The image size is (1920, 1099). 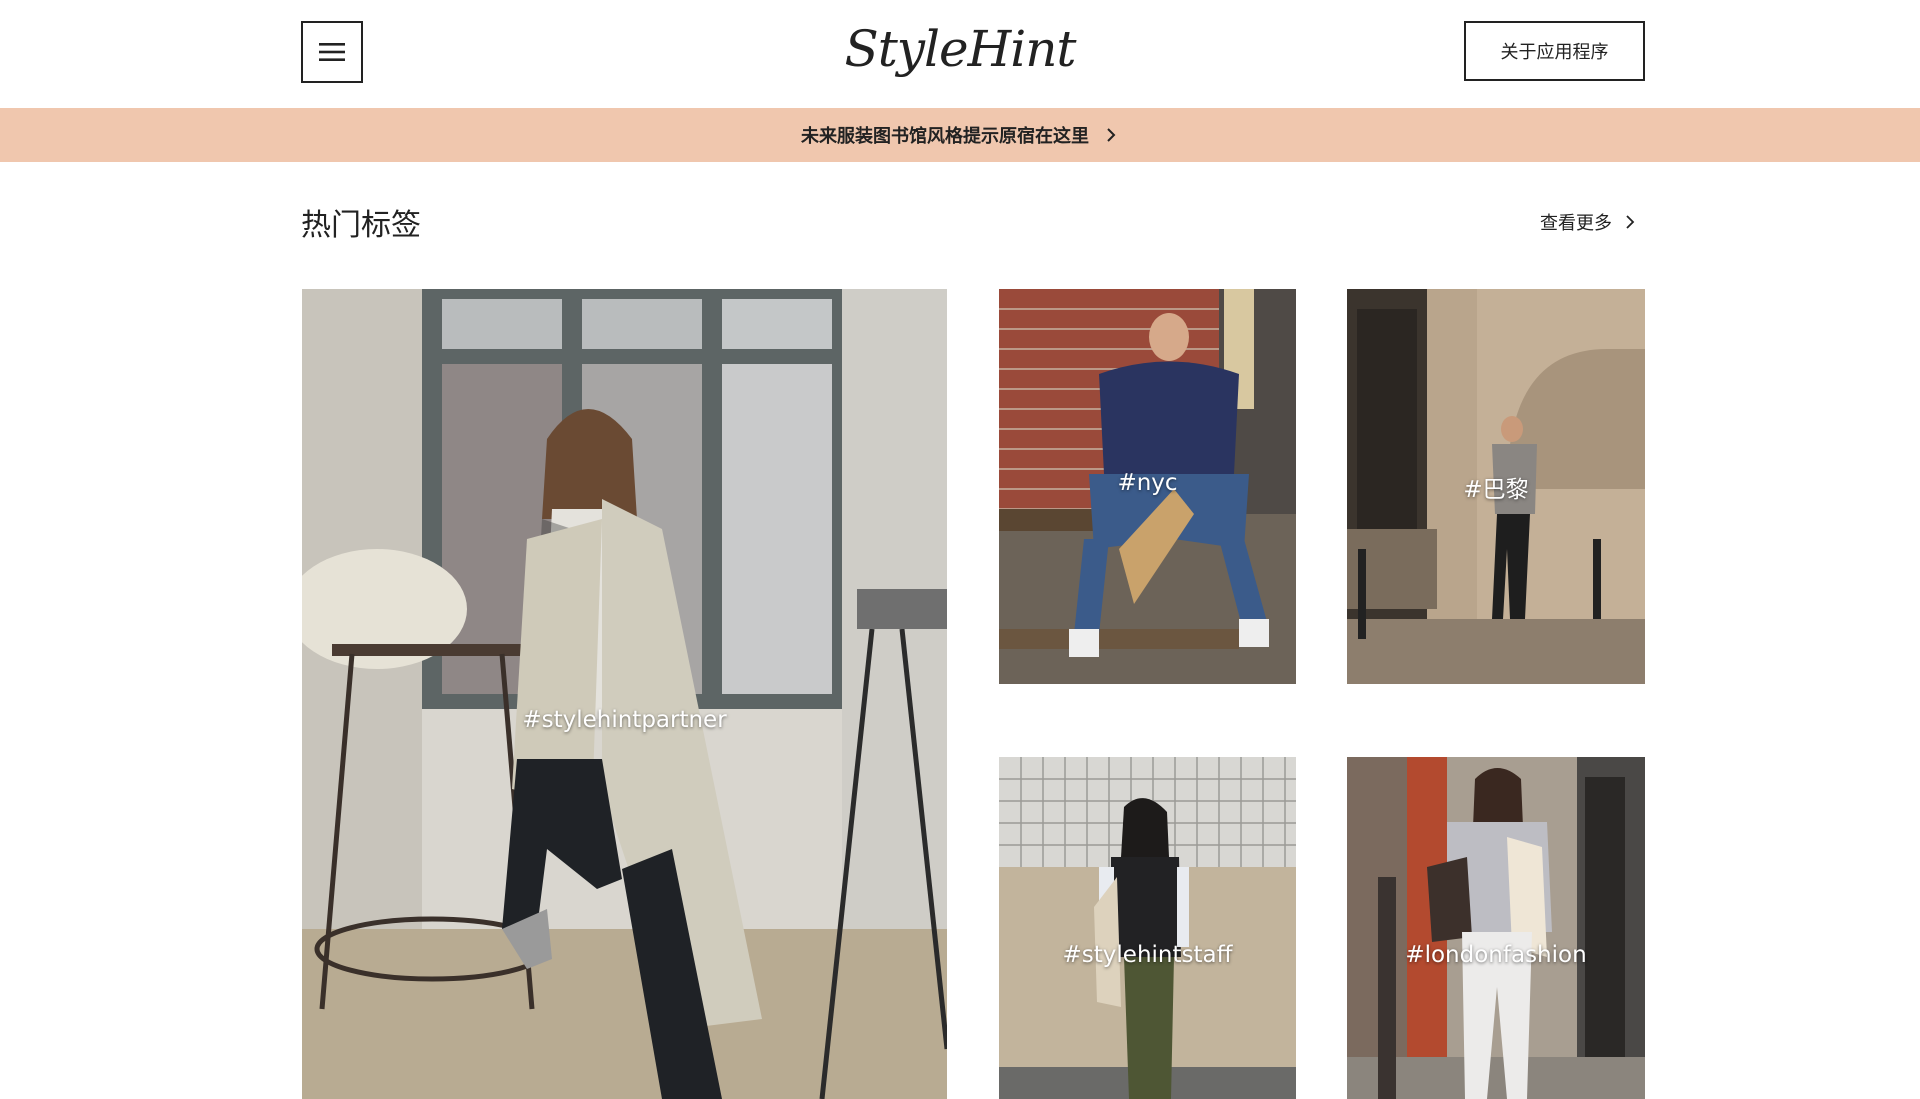 What do you see at coordinates (945, 136) in the screenshot?
I see `promo-banner-text: 未来服装图书馆风格提示原宿在这里` at bounding box center [945, 136].